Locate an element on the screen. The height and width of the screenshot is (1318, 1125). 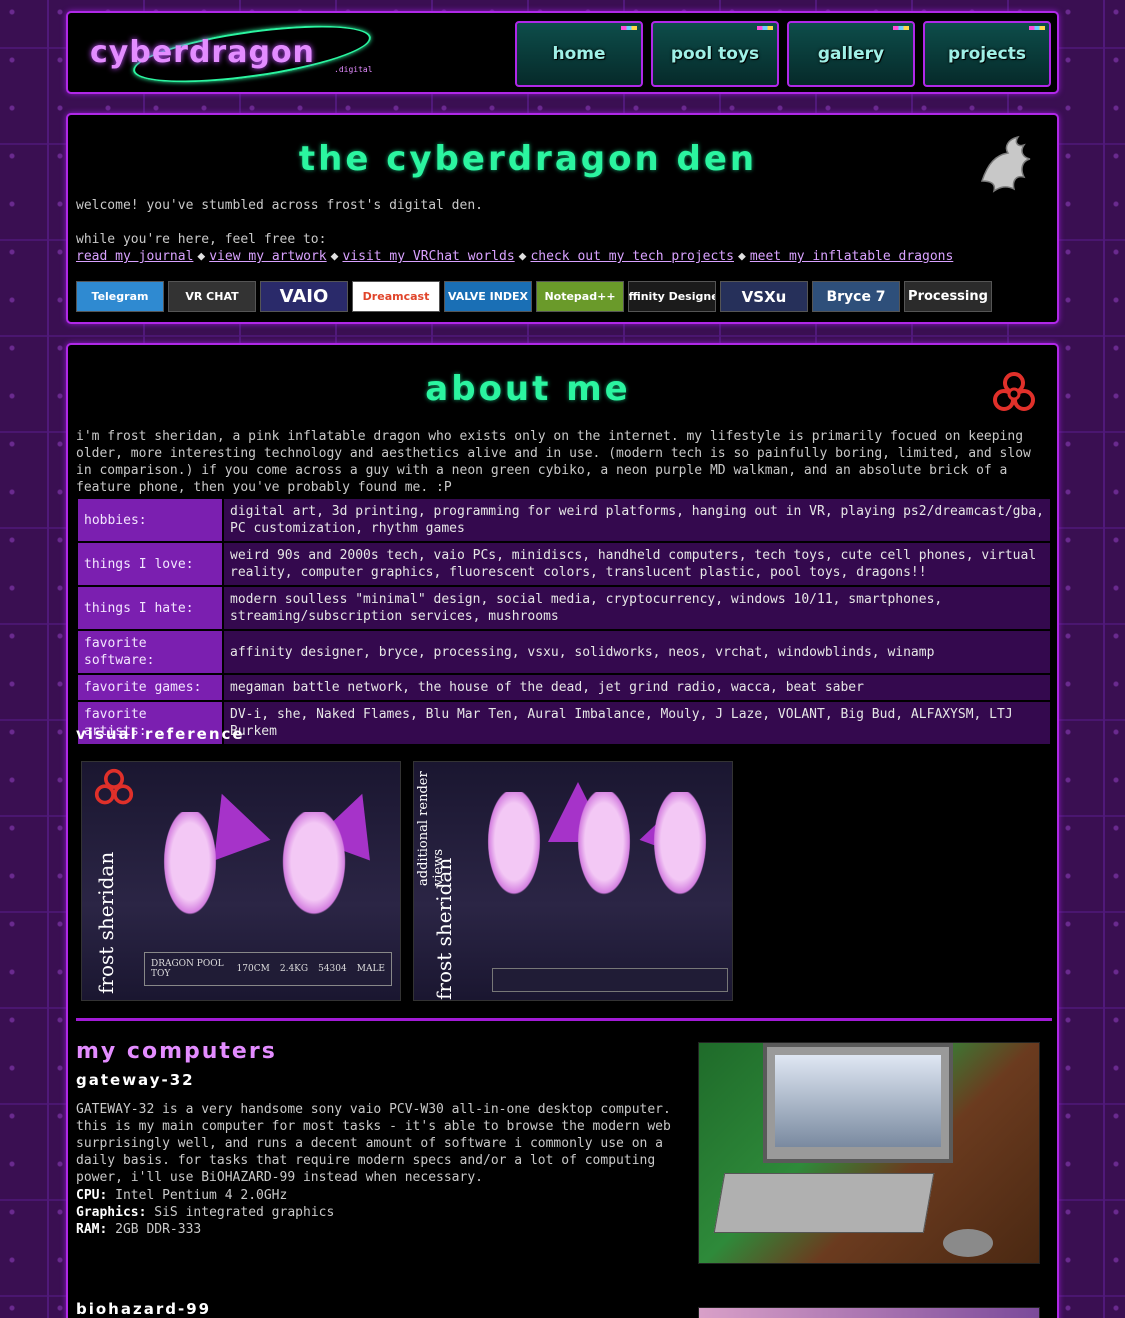
spec-value: SiS integrated graphics is located at coordinates (244, 1212).